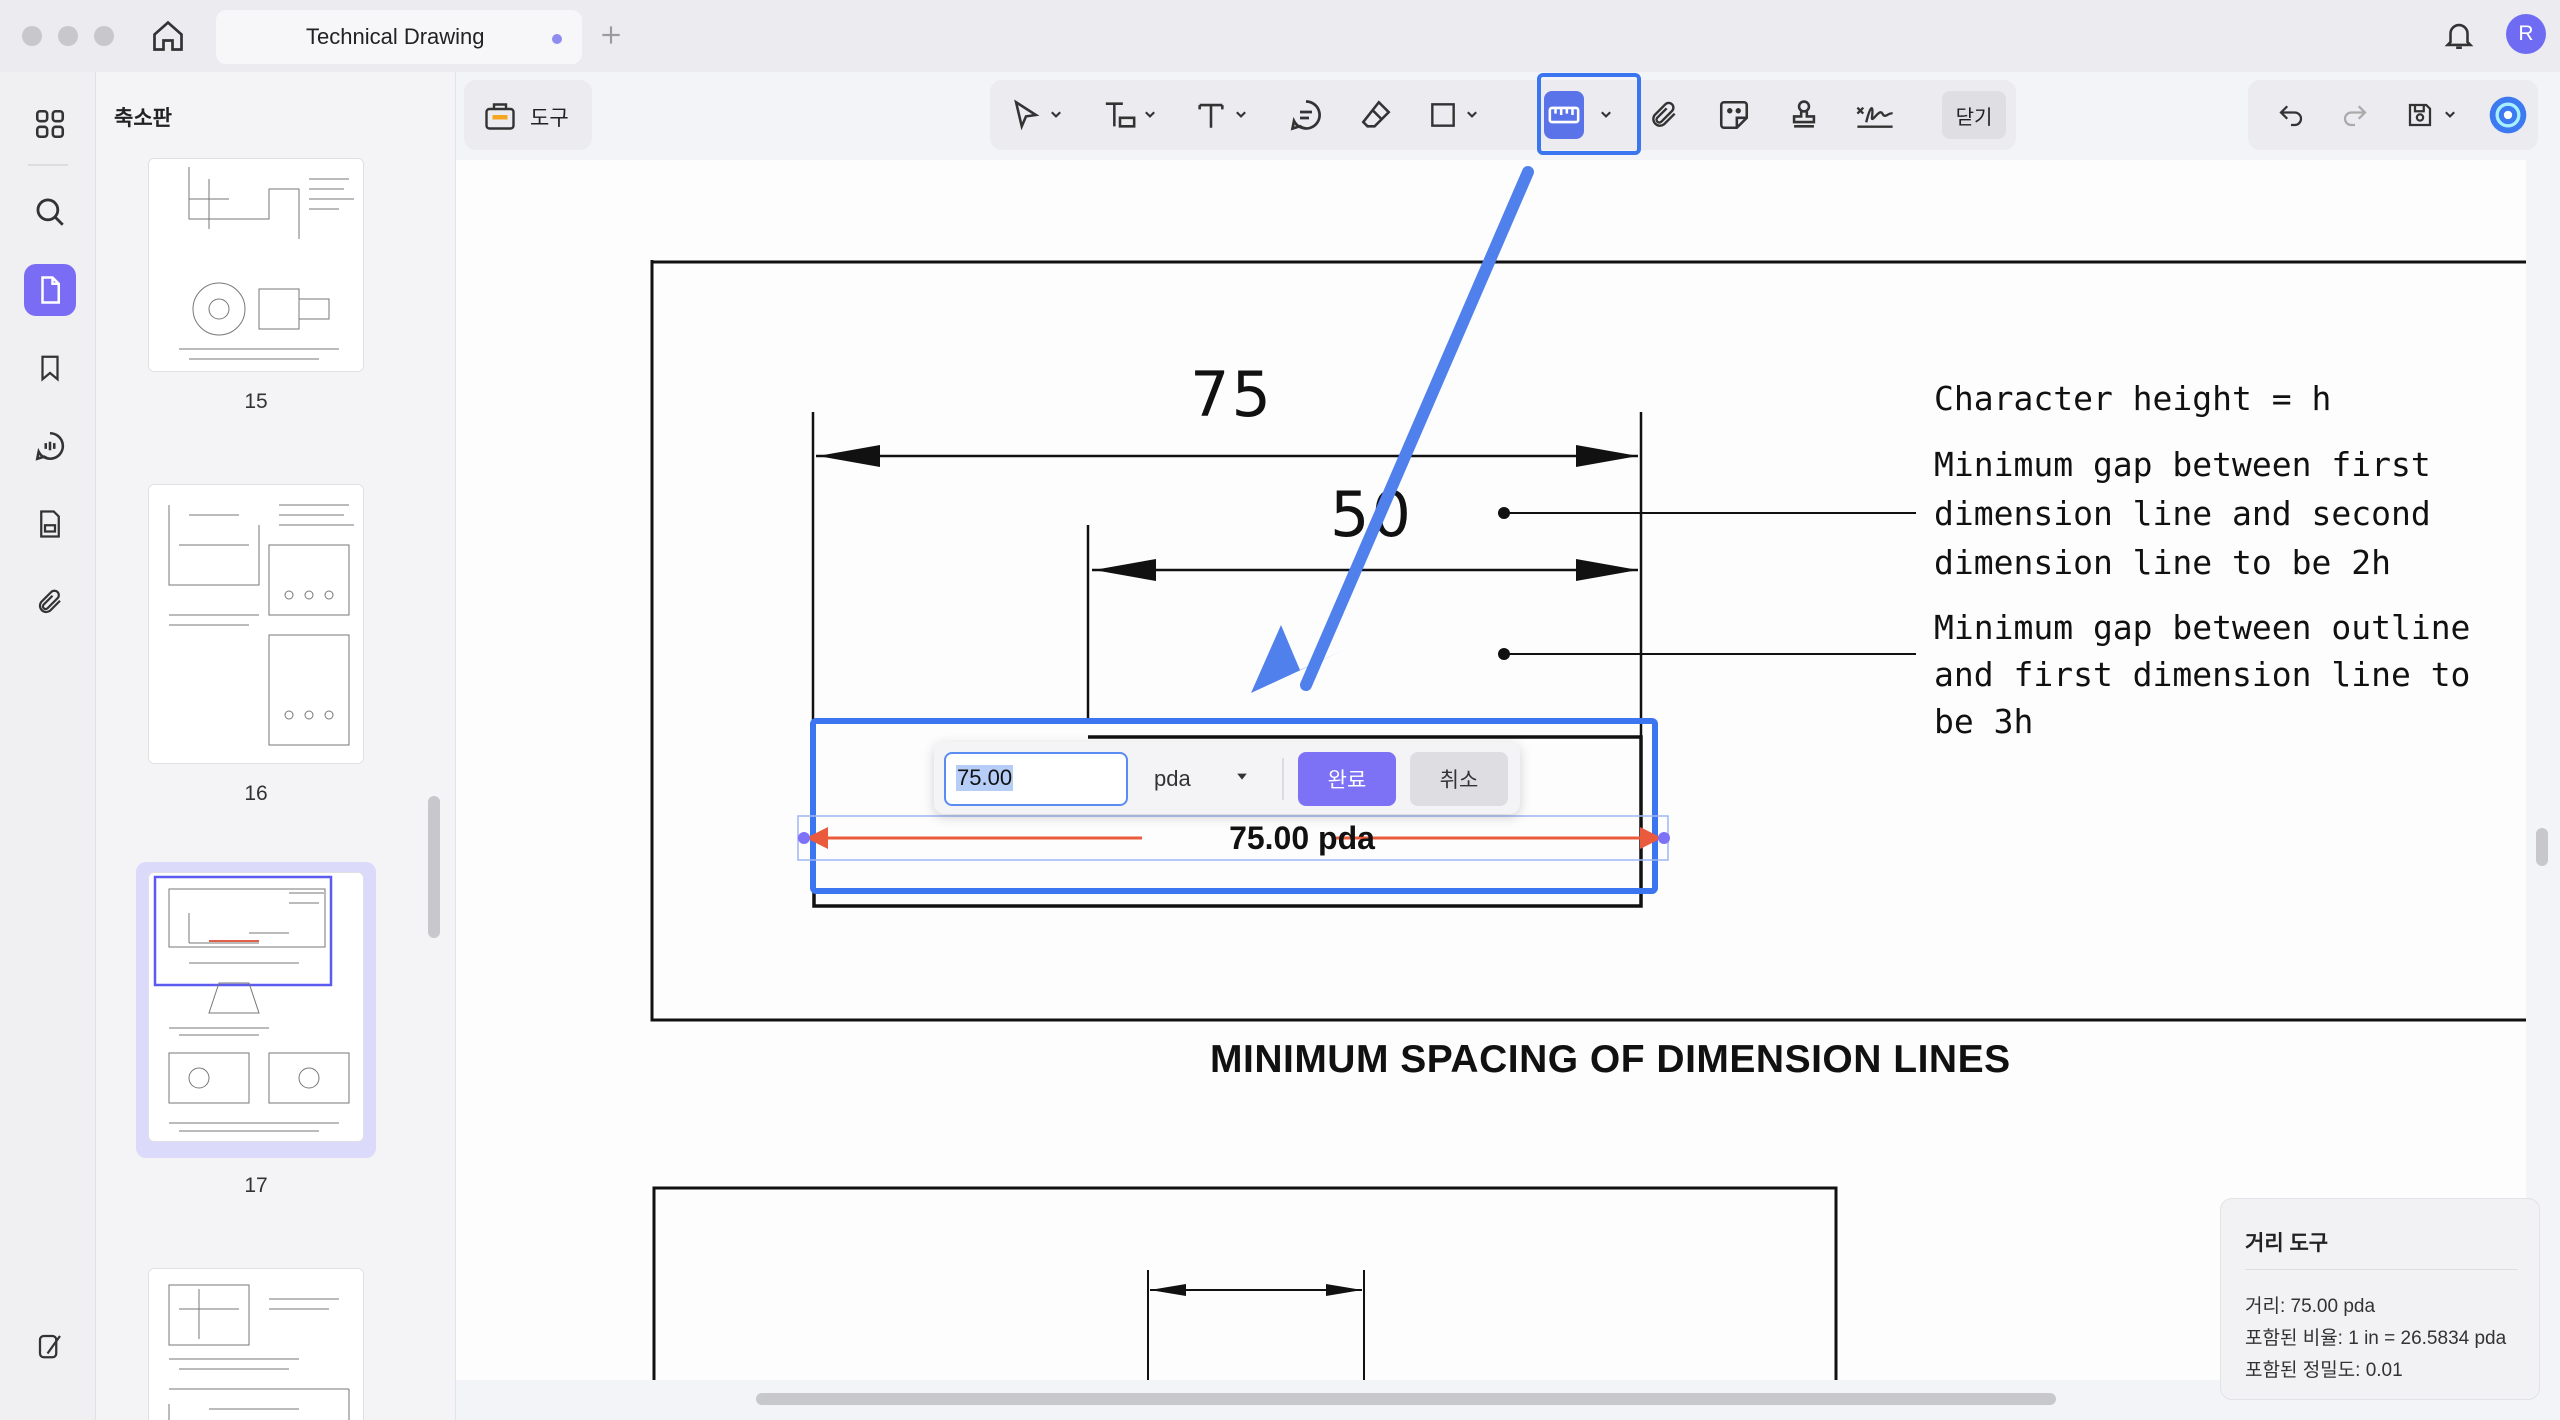 The image size is (2560, 1420). What do you see at coordinates (1589, 114) in the screenshot?
I see `measure-tool-highlight` at bounding box center [1589, 114].